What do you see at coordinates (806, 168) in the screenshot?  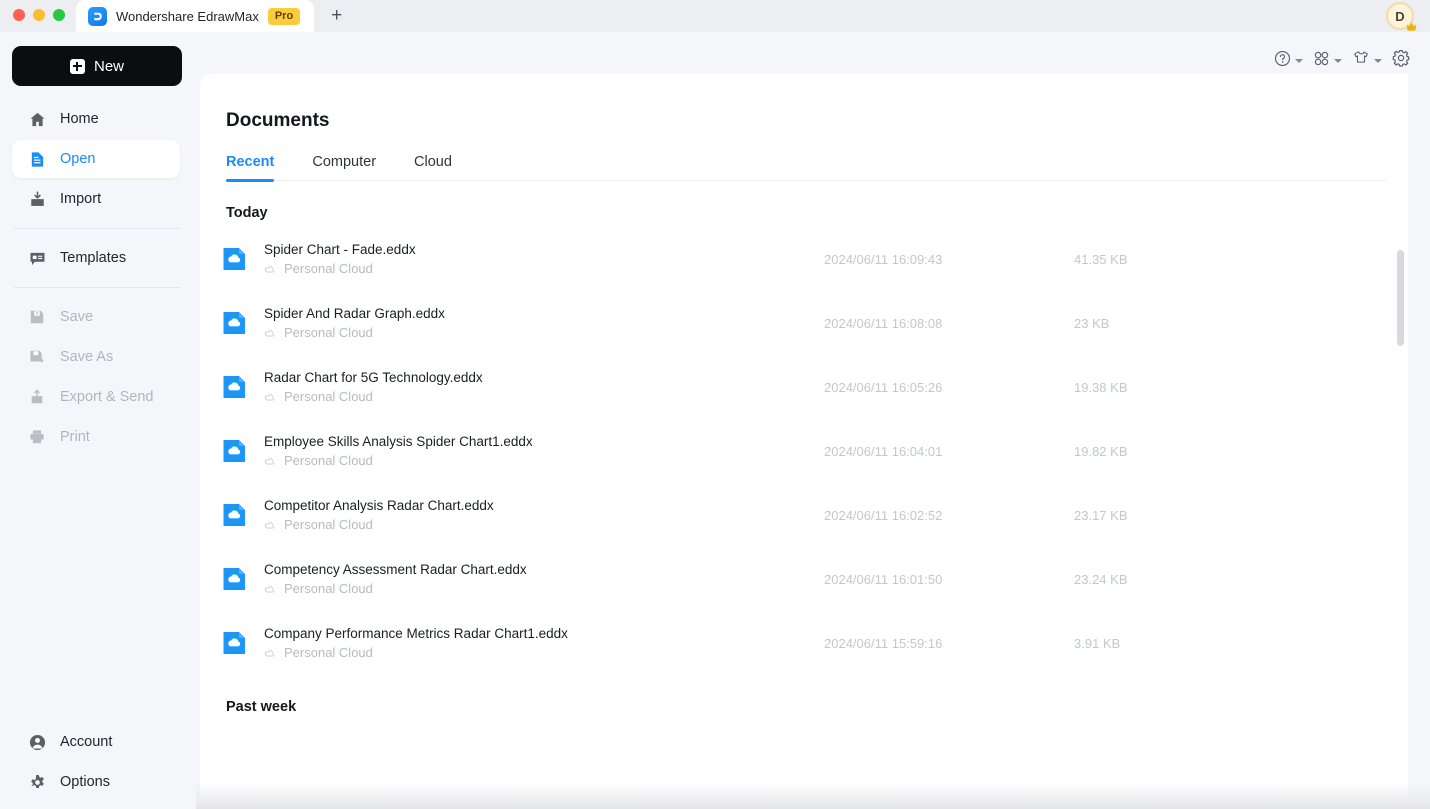 I see `documents-tabs: Recent Computer Cloud` at bounding box center [806, 168].